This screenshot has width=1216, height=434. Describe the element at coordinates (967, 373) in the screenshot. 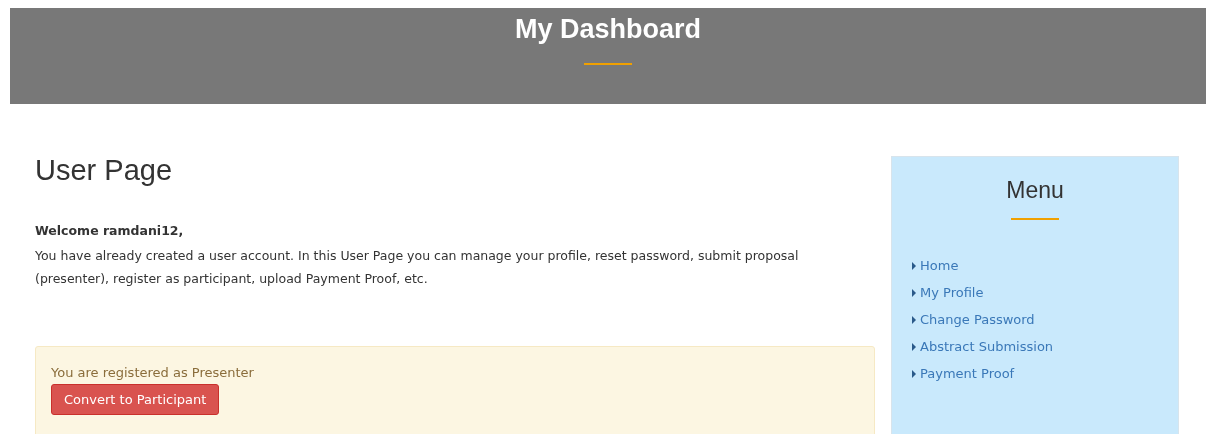

I see `menu-link: Payment Proof` at that location.